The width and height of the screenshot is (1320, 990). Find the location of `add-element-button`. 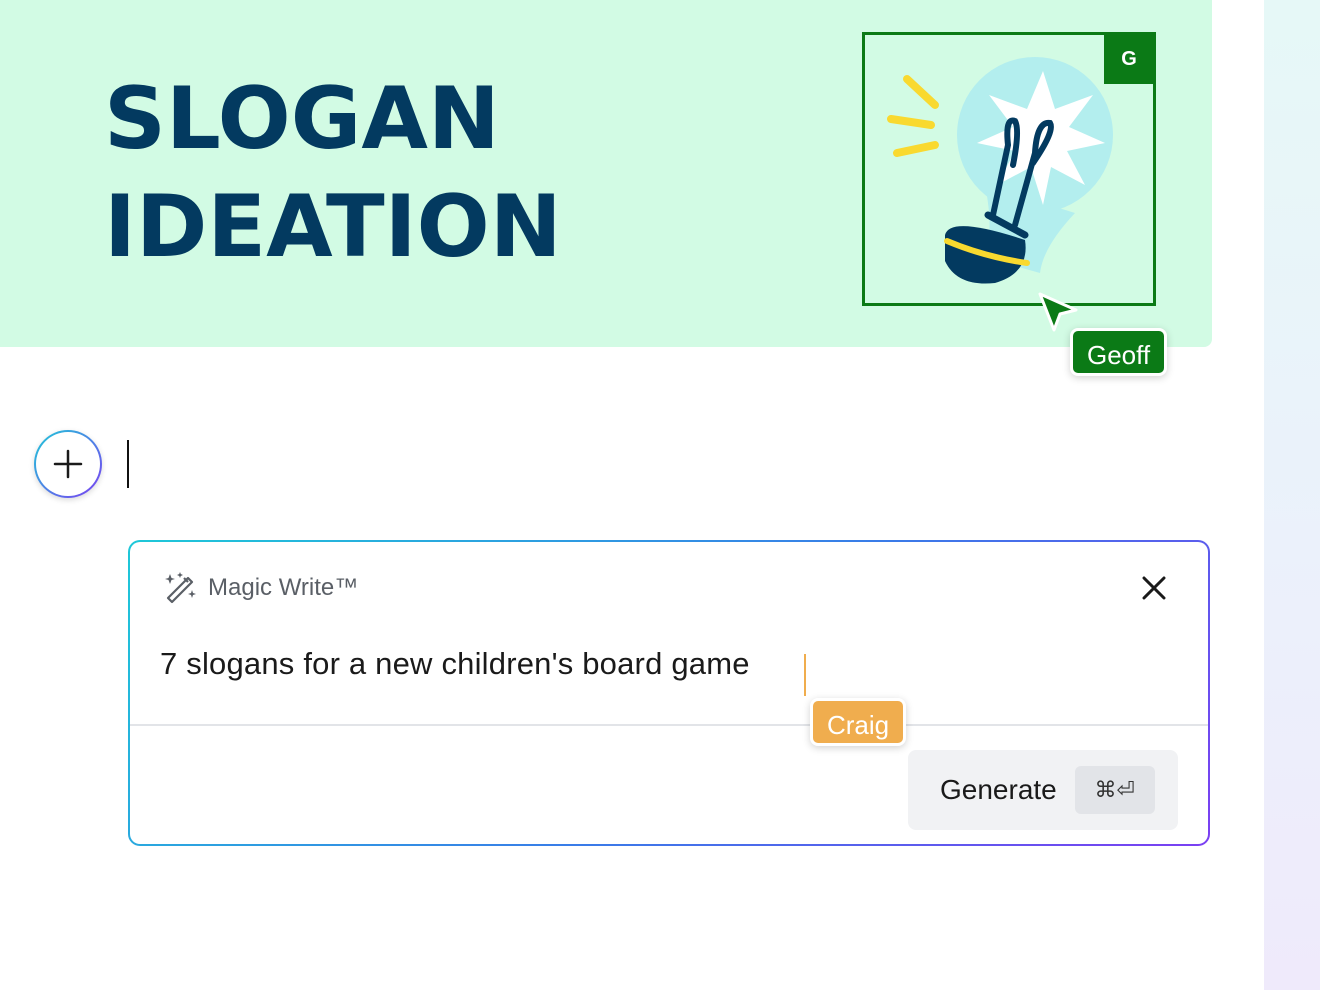

add-element-button is located at coordinates (68, 464).